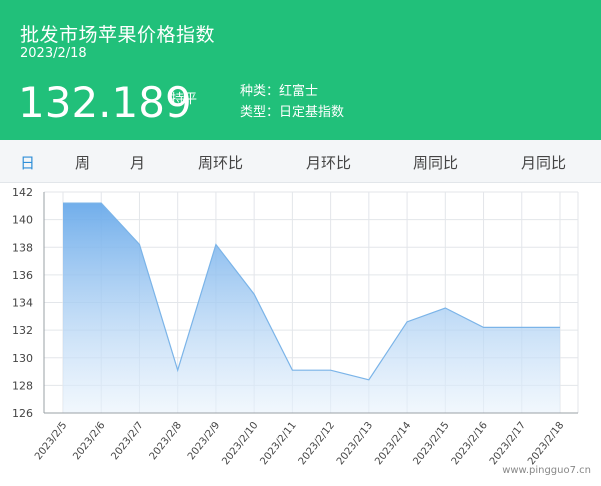 Image resolution: width=601 pixels, height=486 pixels. I want to click on page-title: 批发市场苹果价格指数, so click(118, 35).